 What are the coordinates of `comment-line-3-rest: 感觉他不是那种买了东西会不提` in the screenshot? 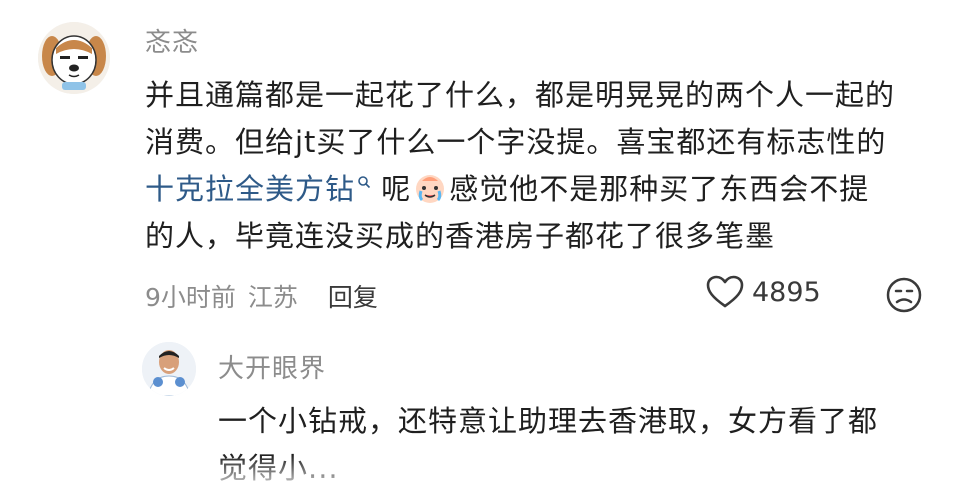 It's located at (659, 189).